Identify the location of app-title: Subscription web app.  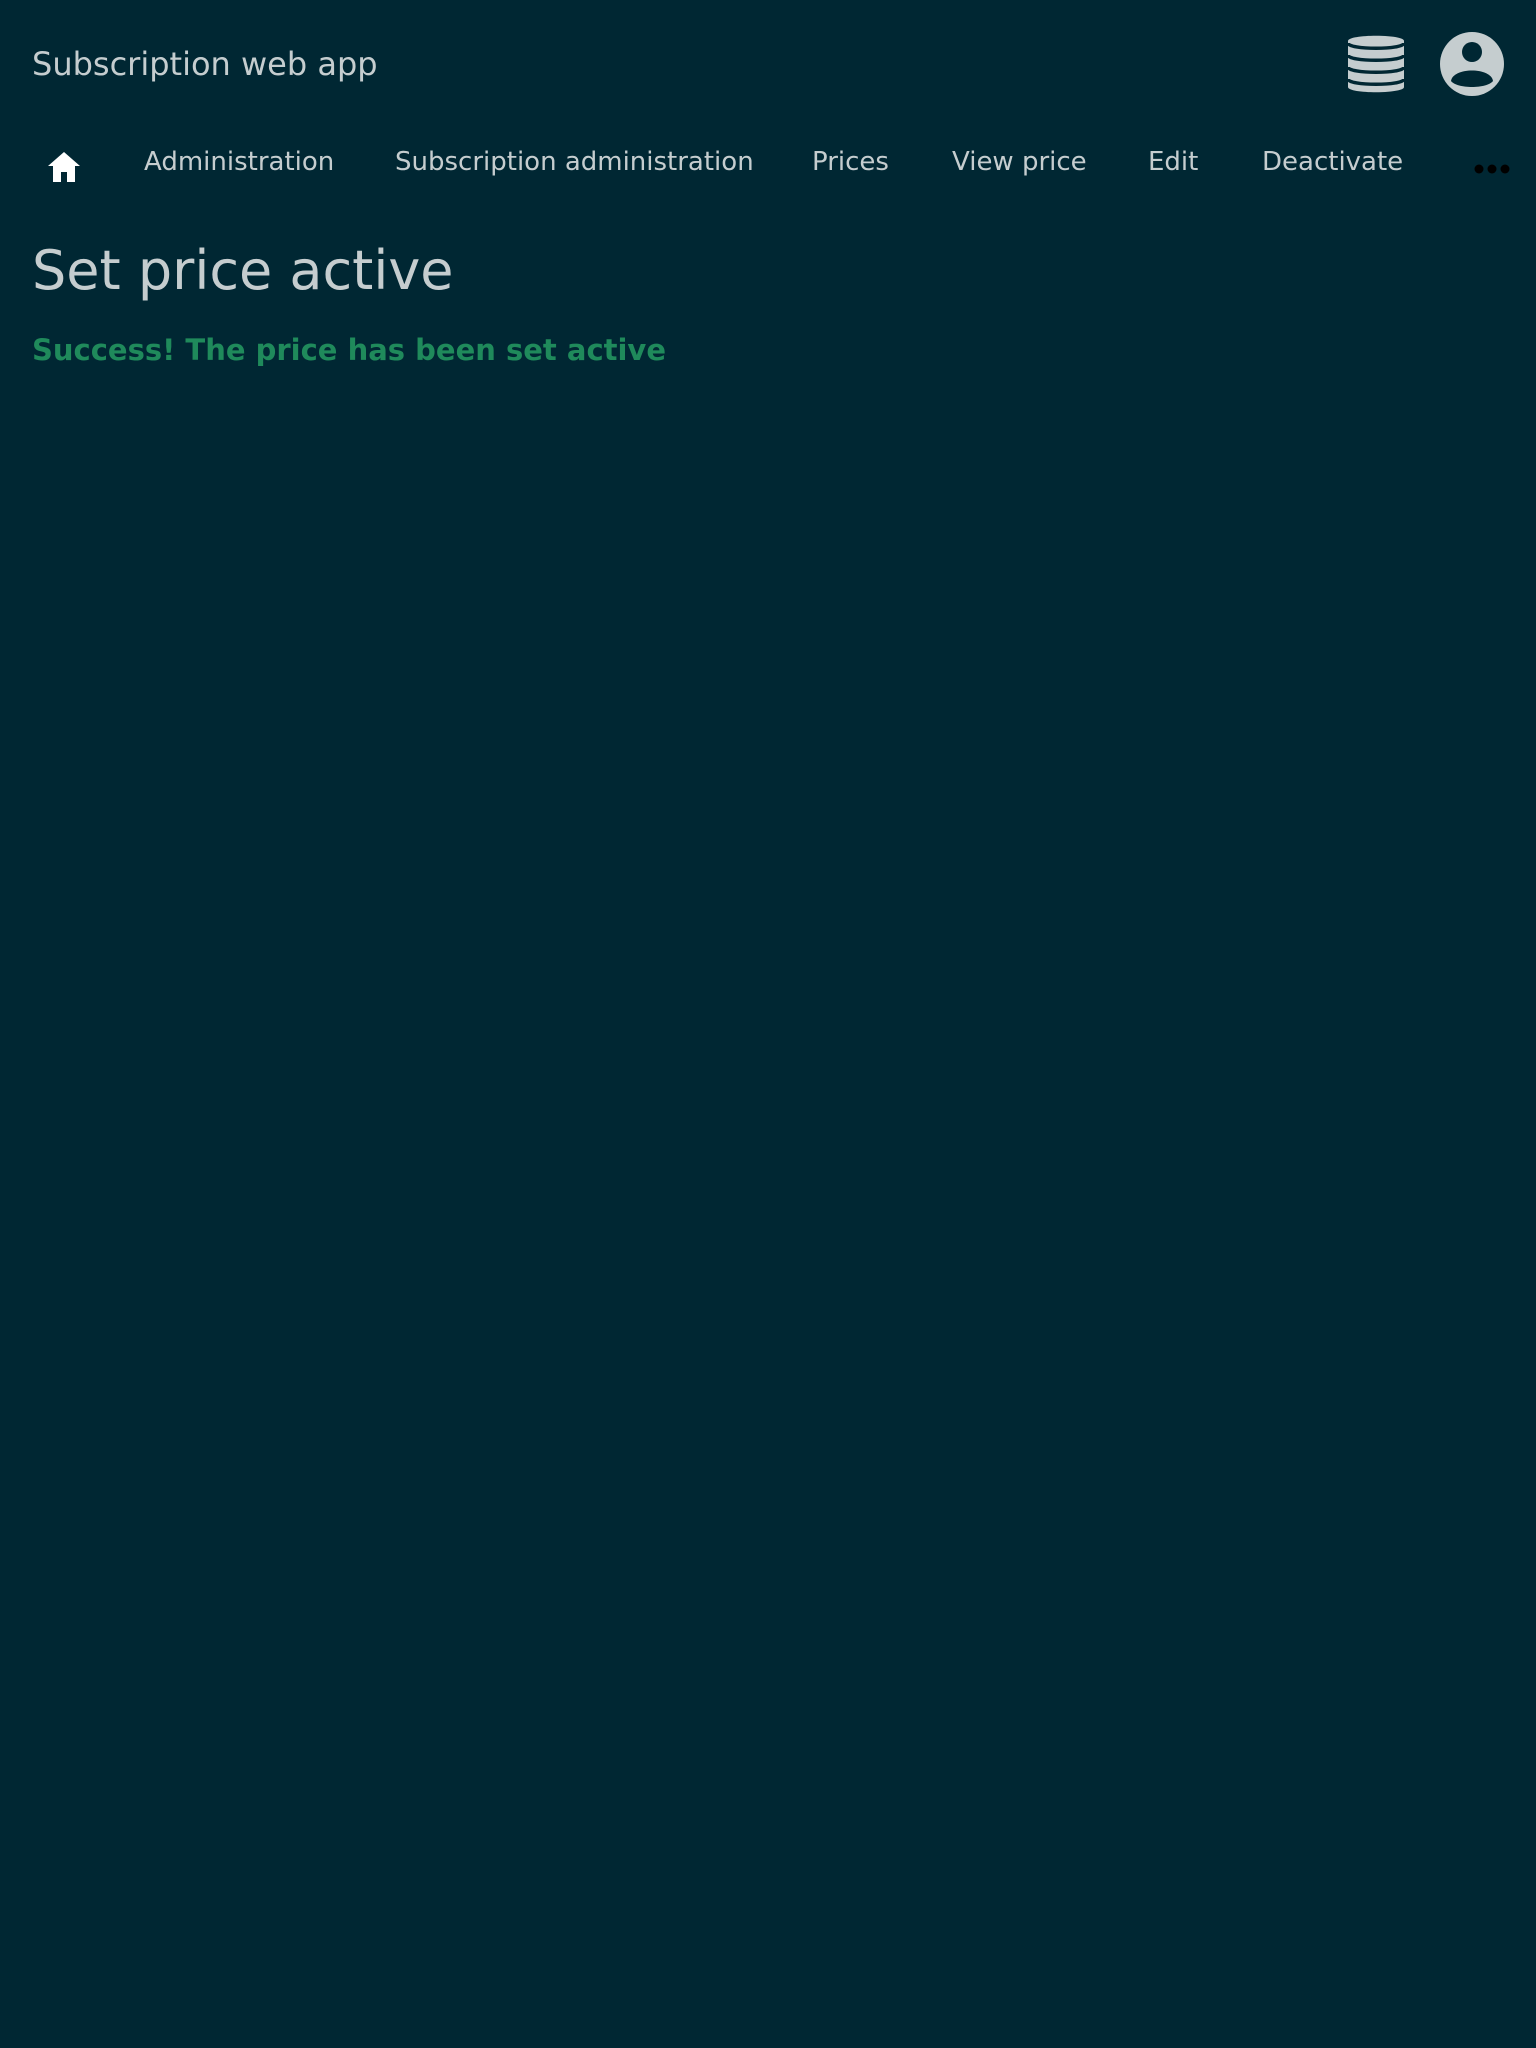
(205, 64).